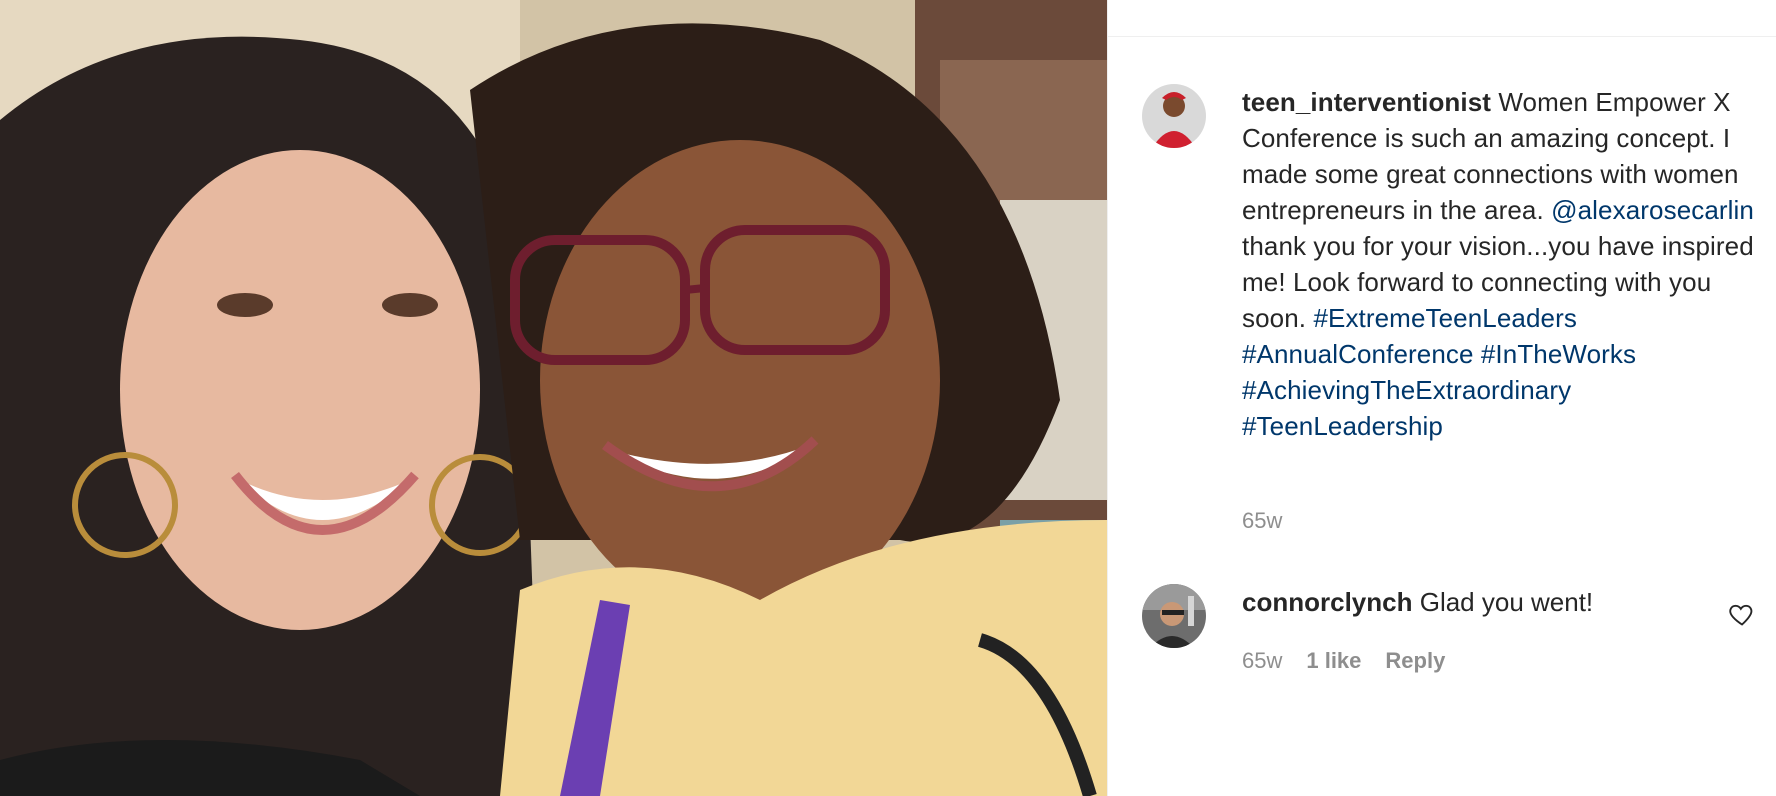 This screenshot has width=1776, height=796. I want to click on caption-mention: @alexarosecarlin, so click(1652, 210).